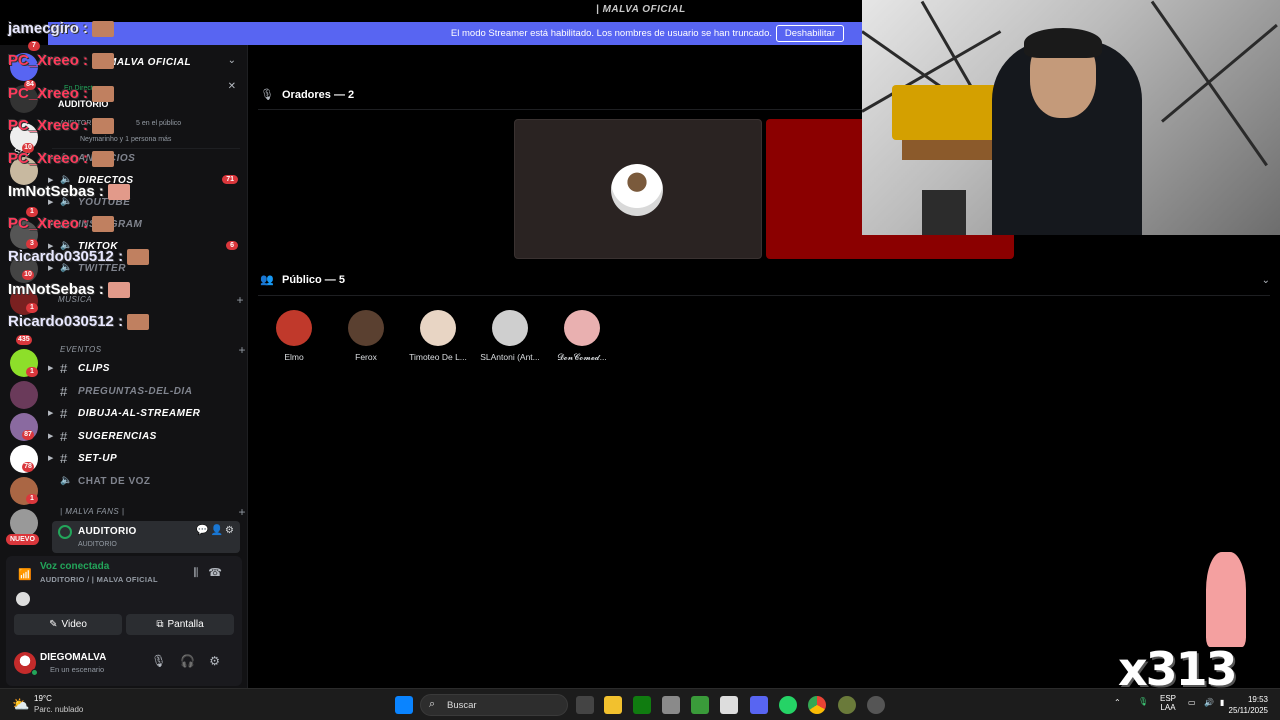 This screenshot has height=720, width=1280. Describe the element at coordinates (788, 705) in the screenshot. I see `whatsapp-icon` at that location.